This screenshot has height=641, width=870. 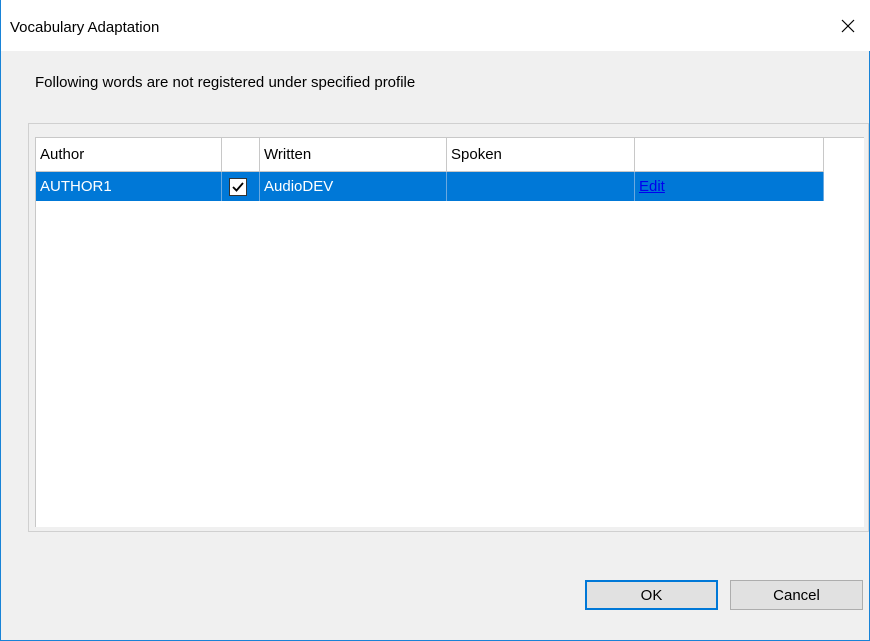 What do you see at coordinates (353, 186) in the screenshot?
I see `cell-written: AudioDEV` at bounding box center [353, 186].